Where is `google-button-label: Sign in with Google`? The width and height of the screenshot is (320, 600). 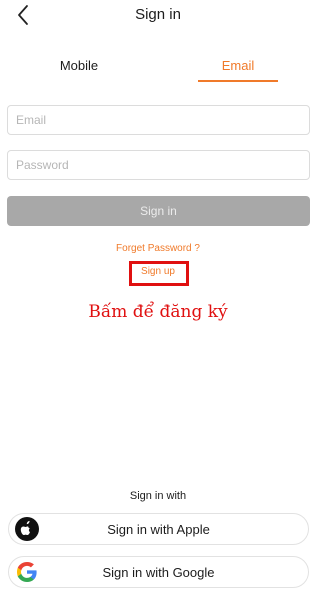
google-button-label: Sign in with Google is located at coordinates (158, 572).